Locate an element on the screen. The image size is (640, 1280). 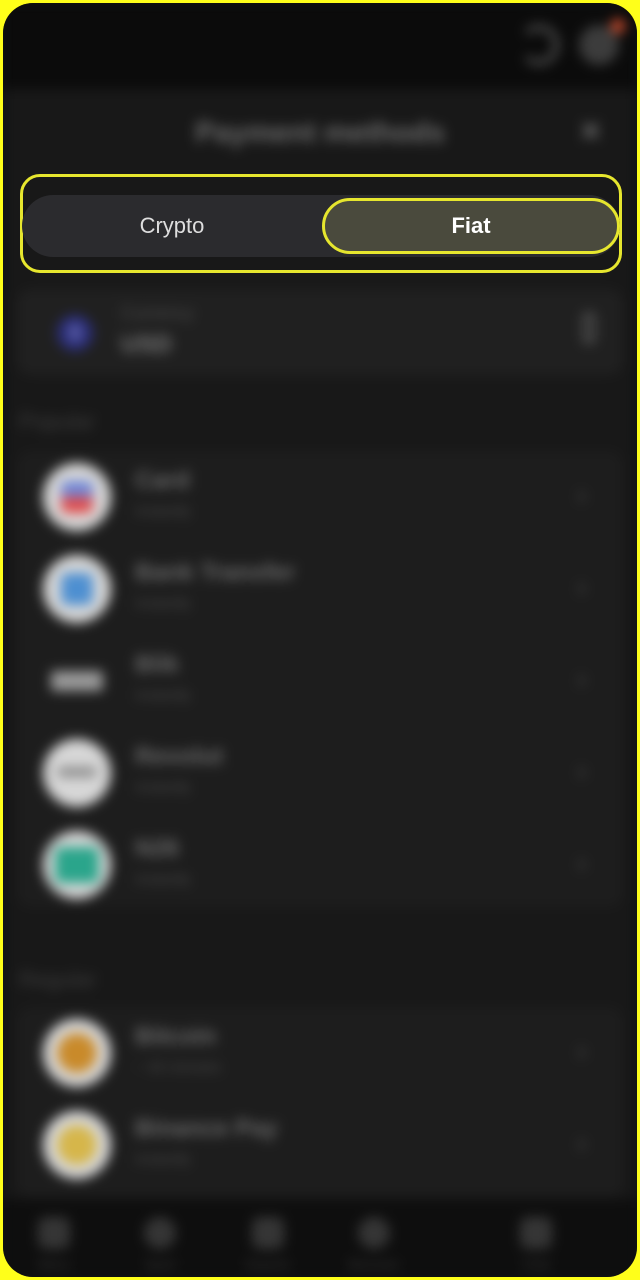
list-item: Bitcoin ~ 40 minutes › is located at coordinates (320, 1053).